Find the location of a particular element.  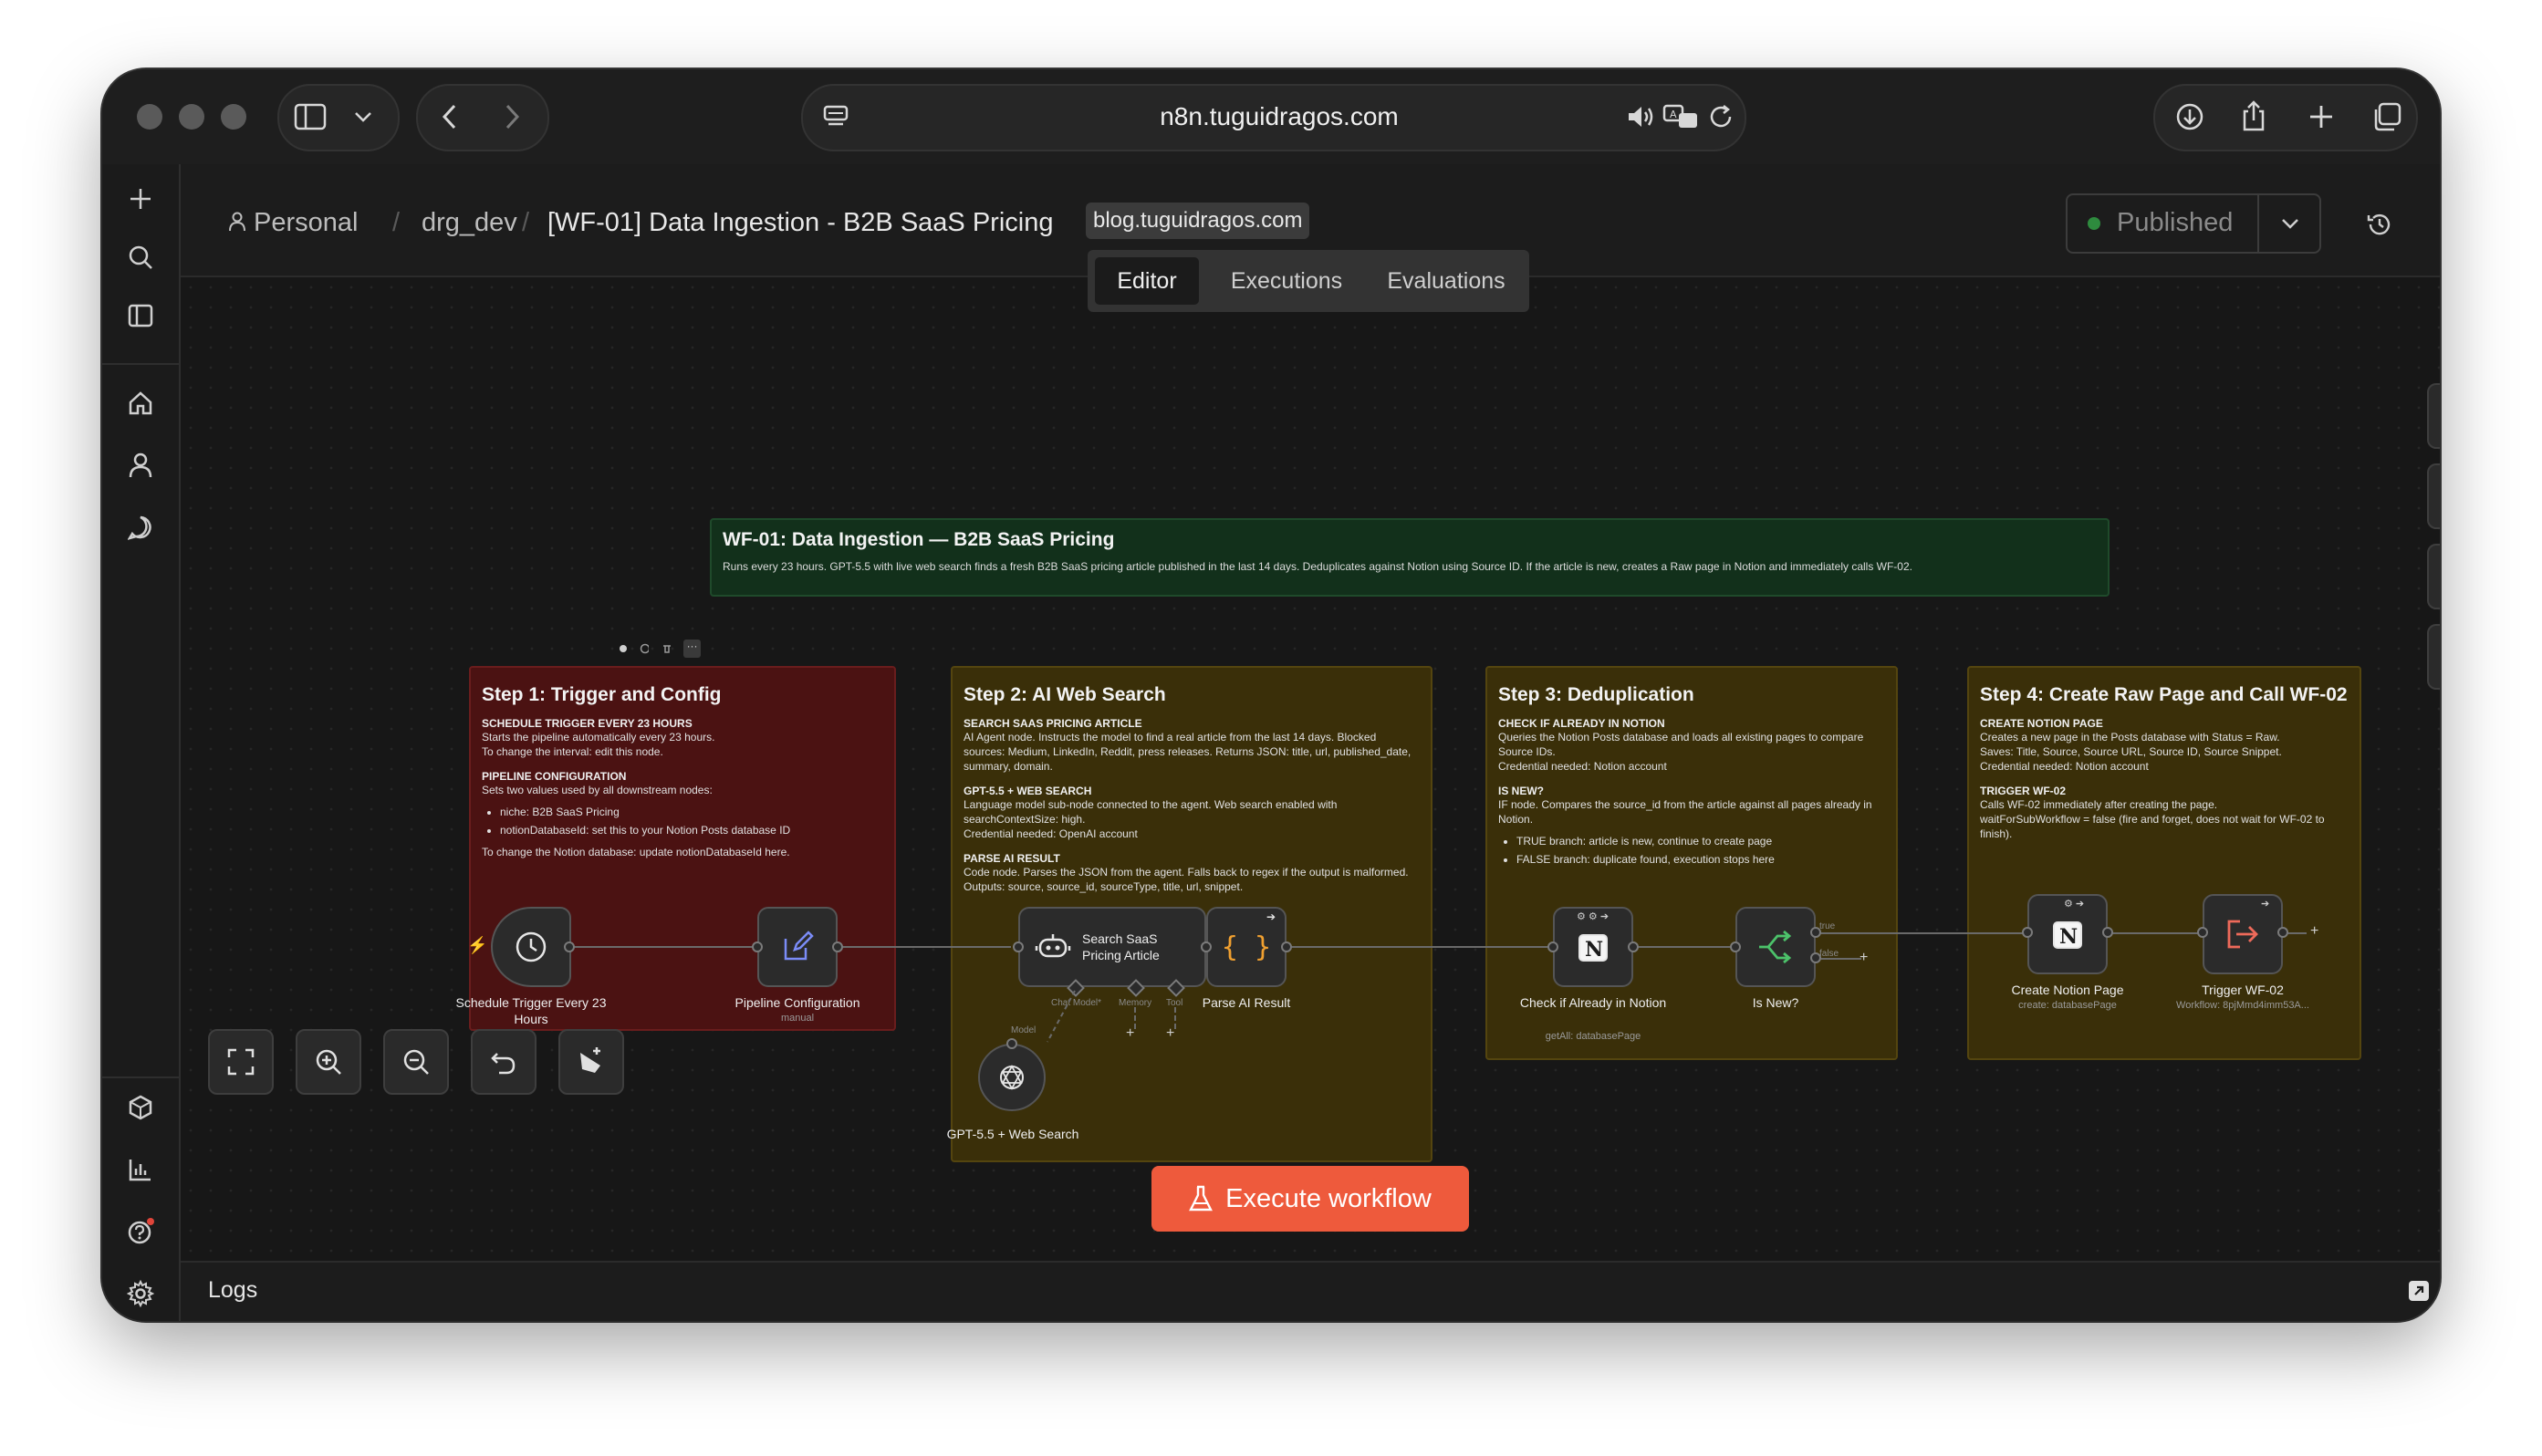

add-icon is located at coordinates (140, 199).